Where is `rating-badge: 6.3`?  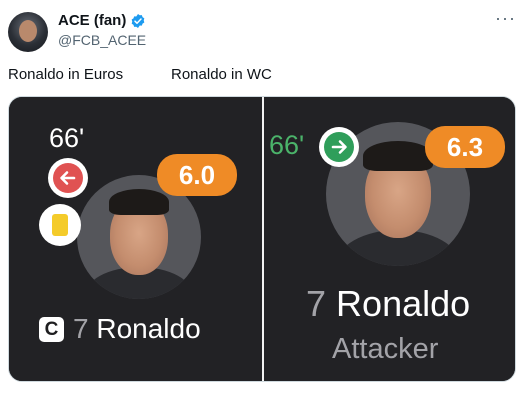 rating-badge: 6.3 is located at coordinates (465, 147).